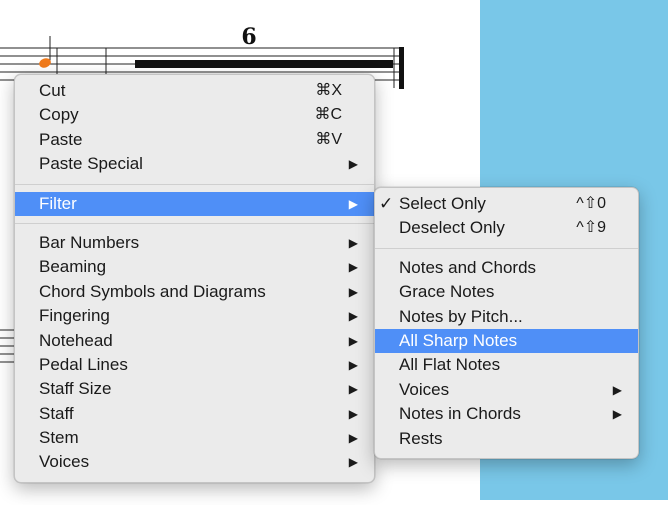  I want to click on menu-item-label: Paste, so click(61, 139).